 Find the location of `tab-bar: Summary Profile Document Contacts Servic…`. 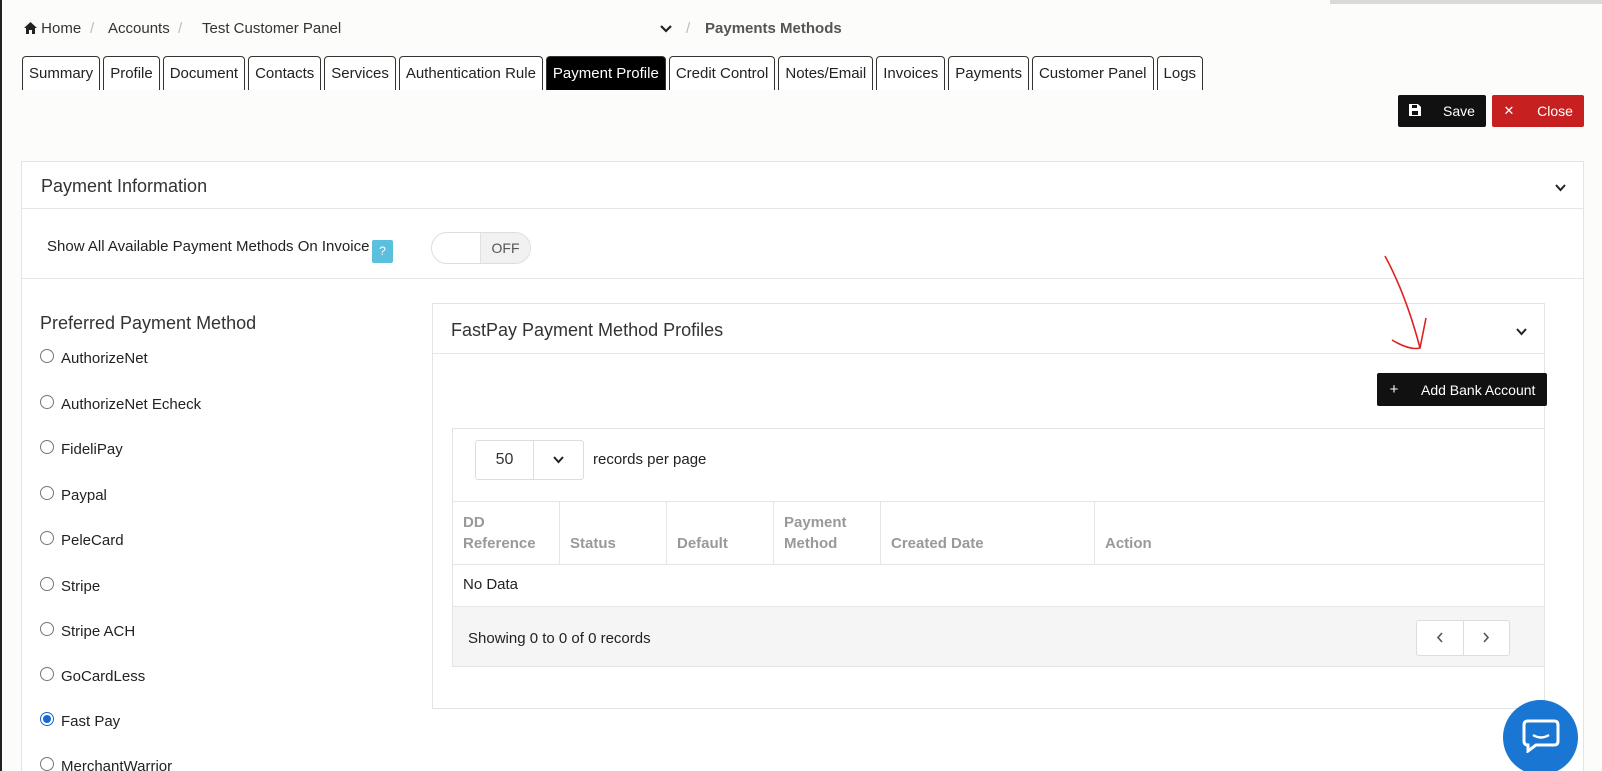

tab-bar: Summary Profile Document Contacts Servic… is located at coordinates (614, 73).